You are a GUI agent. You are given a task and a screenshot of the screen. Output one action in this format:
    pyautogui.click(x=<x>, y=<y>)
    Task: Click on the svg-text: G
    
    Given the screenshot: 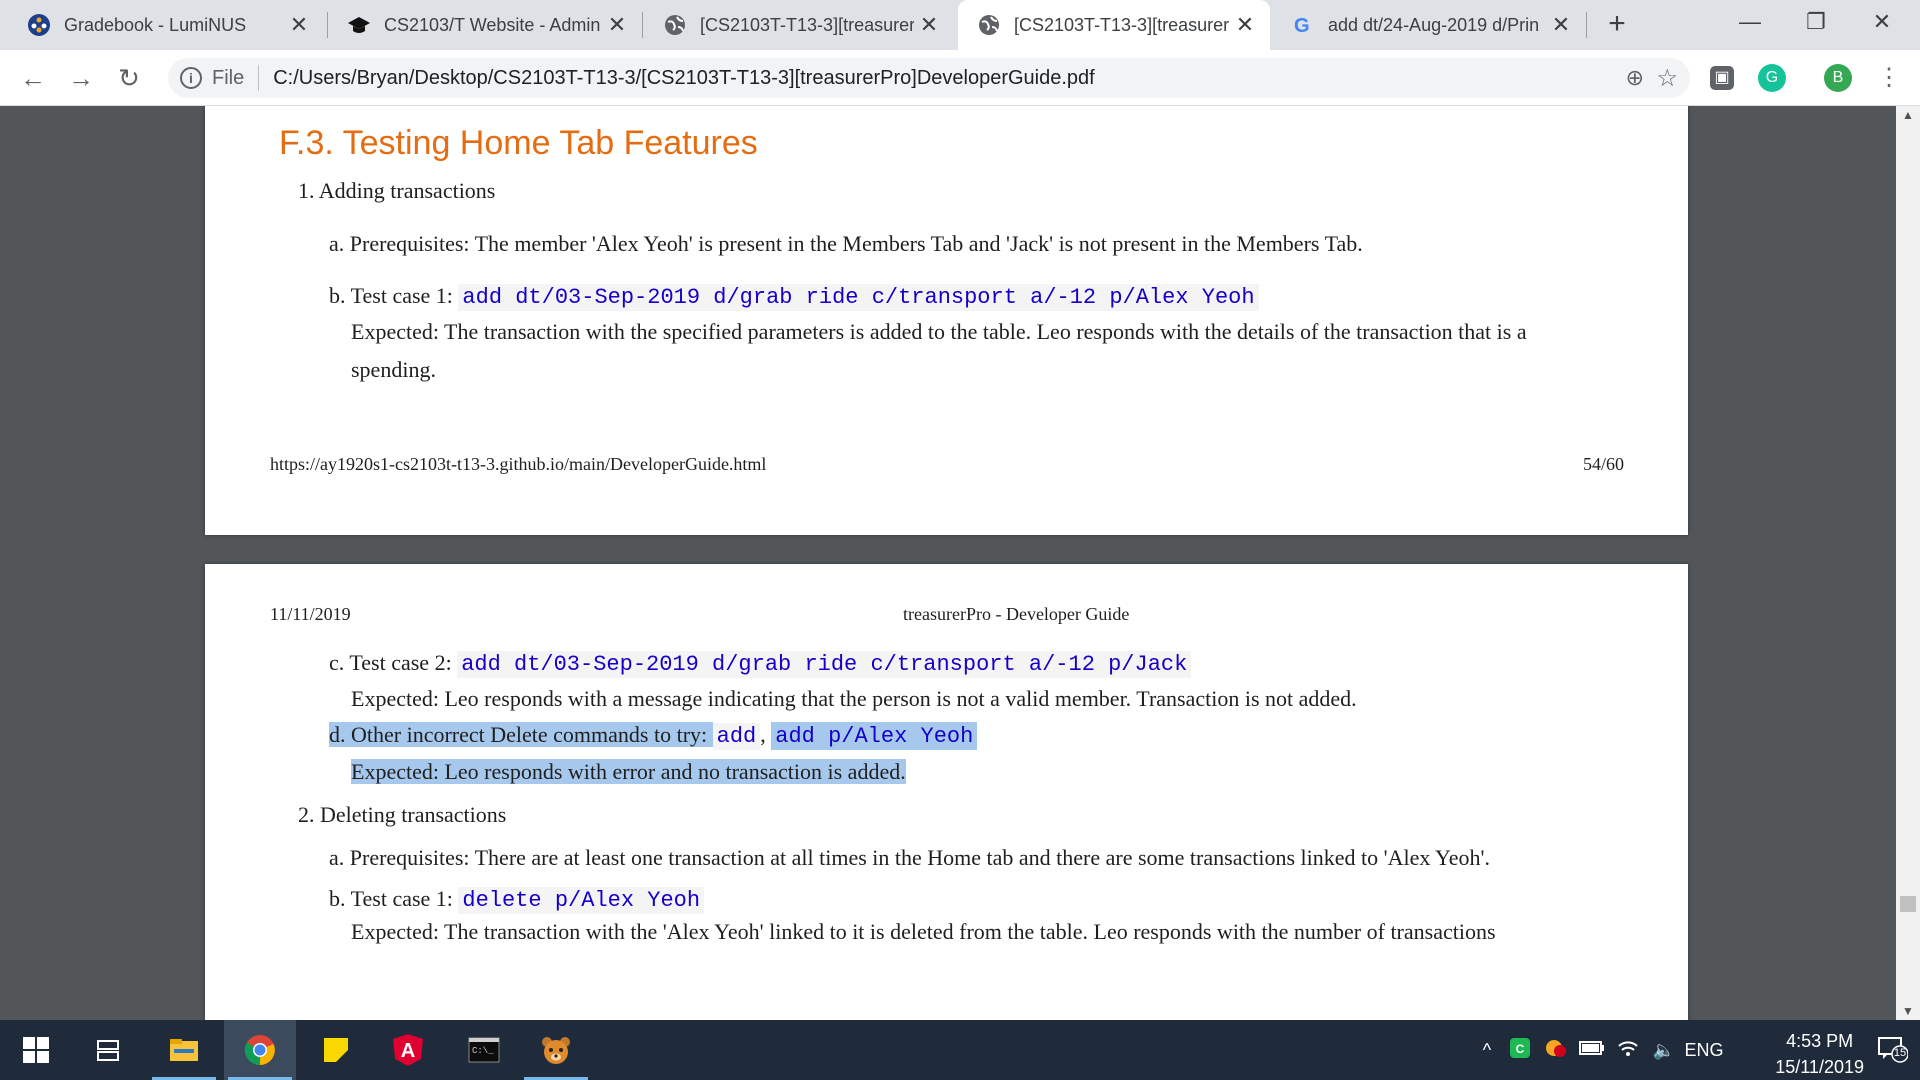 What is the action you would take?
    pyautogui.click(x=1302, y=25)
    